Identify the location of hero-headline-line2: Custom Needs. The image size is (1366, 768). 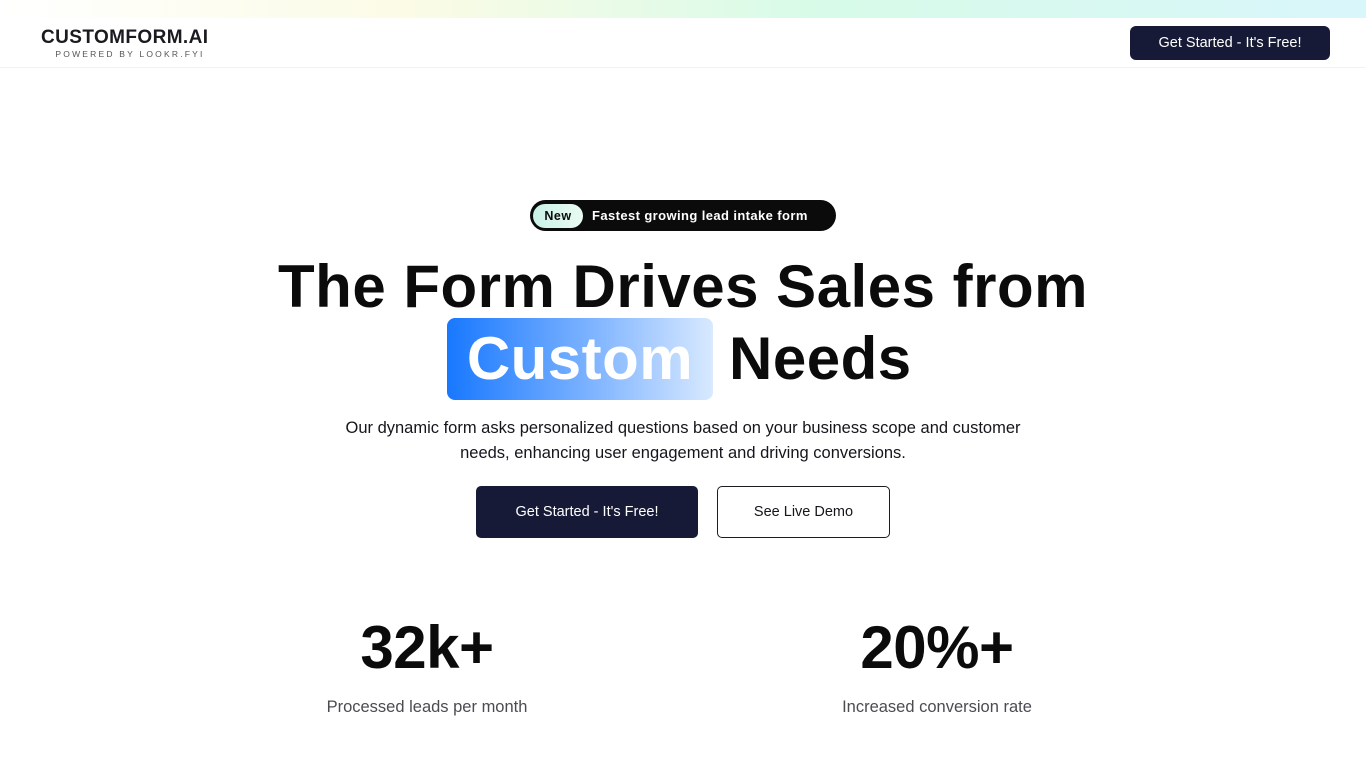
(683, 360).